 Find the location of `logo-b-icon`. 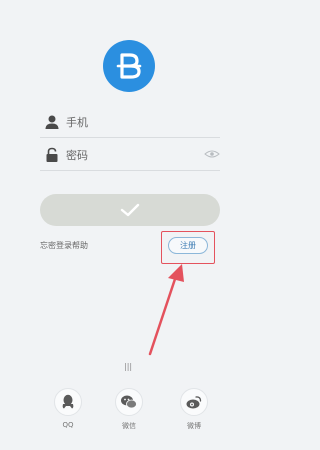

logo-b-icon is located at coordinates (129, 66).